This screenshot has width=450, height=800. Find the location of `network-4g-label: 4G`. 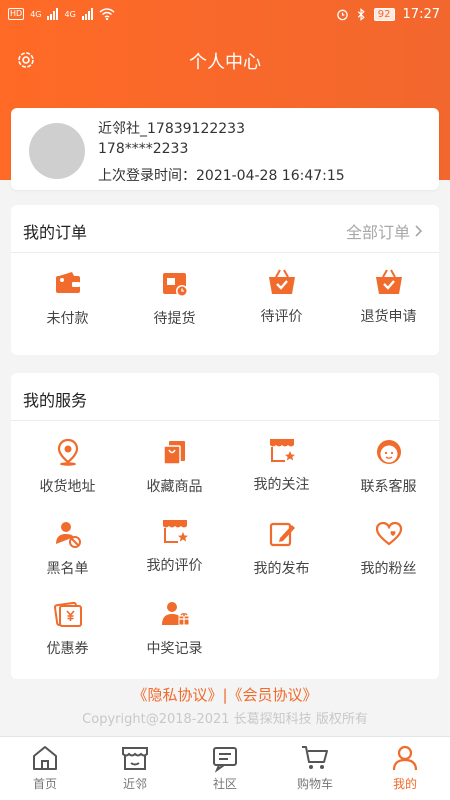

network-4g-label: 4G is located at coordinates (36, 14).